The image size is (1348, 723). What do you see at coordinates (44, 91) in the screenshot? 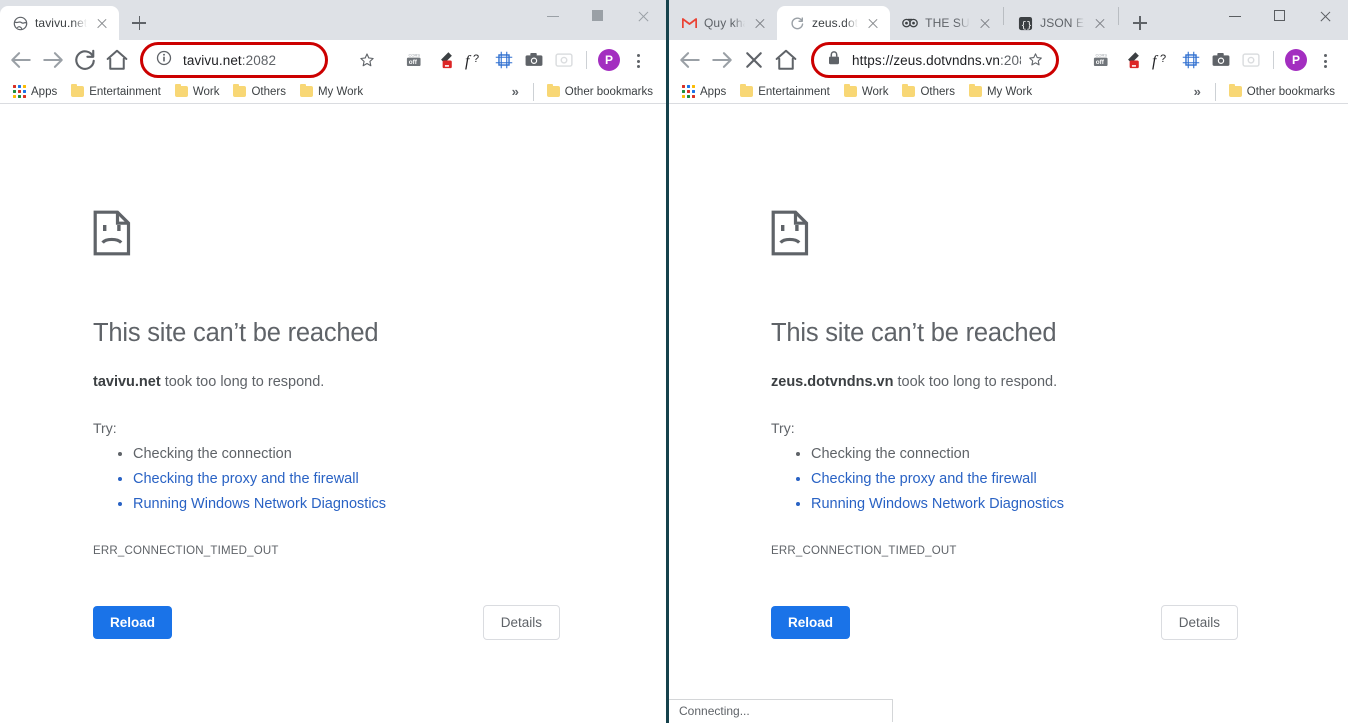
I see `bookmark-label: Apps` at bounding box center [44, 91].